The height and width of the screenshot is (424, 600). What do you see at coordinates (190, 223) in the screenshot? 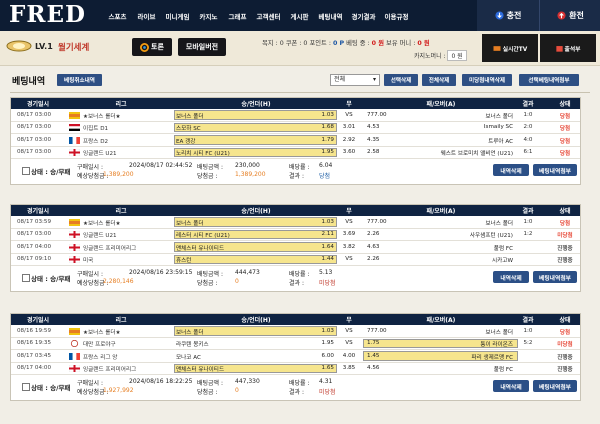
I see `row-home-team: 보너스 폴더` at bounding box center [190, 223].